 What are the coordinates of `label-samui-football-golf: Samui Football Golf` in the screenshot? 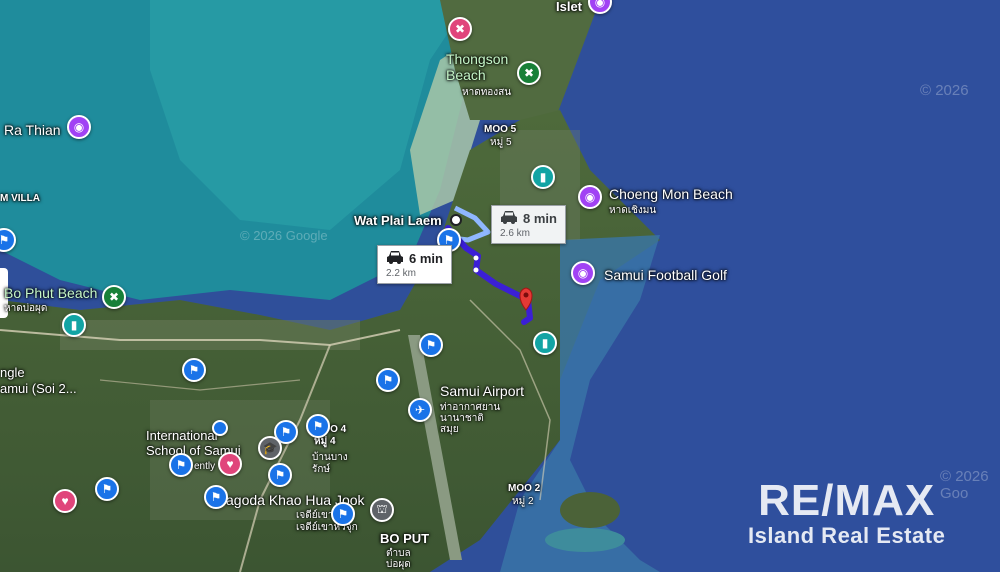 It's located at (665, 275).